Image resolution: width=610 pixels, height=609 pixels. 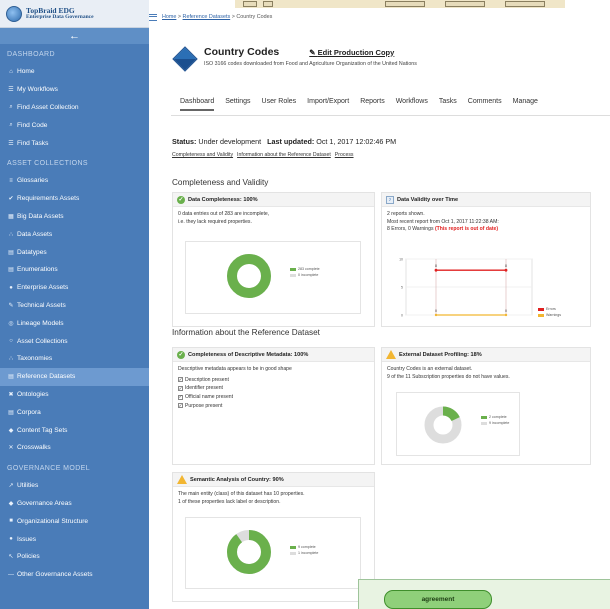 I want to click on collapse-sidebar-button: ←, so click(x=74, y=36).